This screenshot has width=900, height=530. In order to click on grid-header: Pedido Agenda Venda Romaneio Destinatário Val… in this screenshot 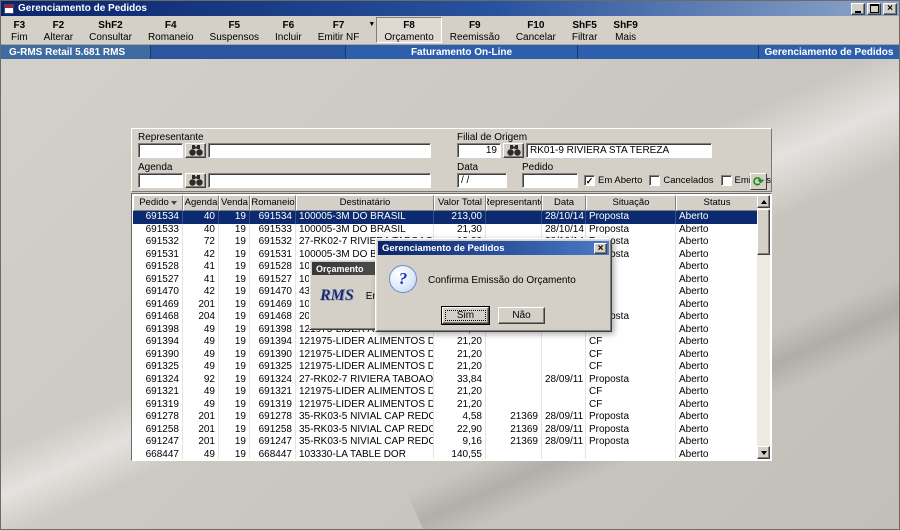, I will do `click(445, 203)`.